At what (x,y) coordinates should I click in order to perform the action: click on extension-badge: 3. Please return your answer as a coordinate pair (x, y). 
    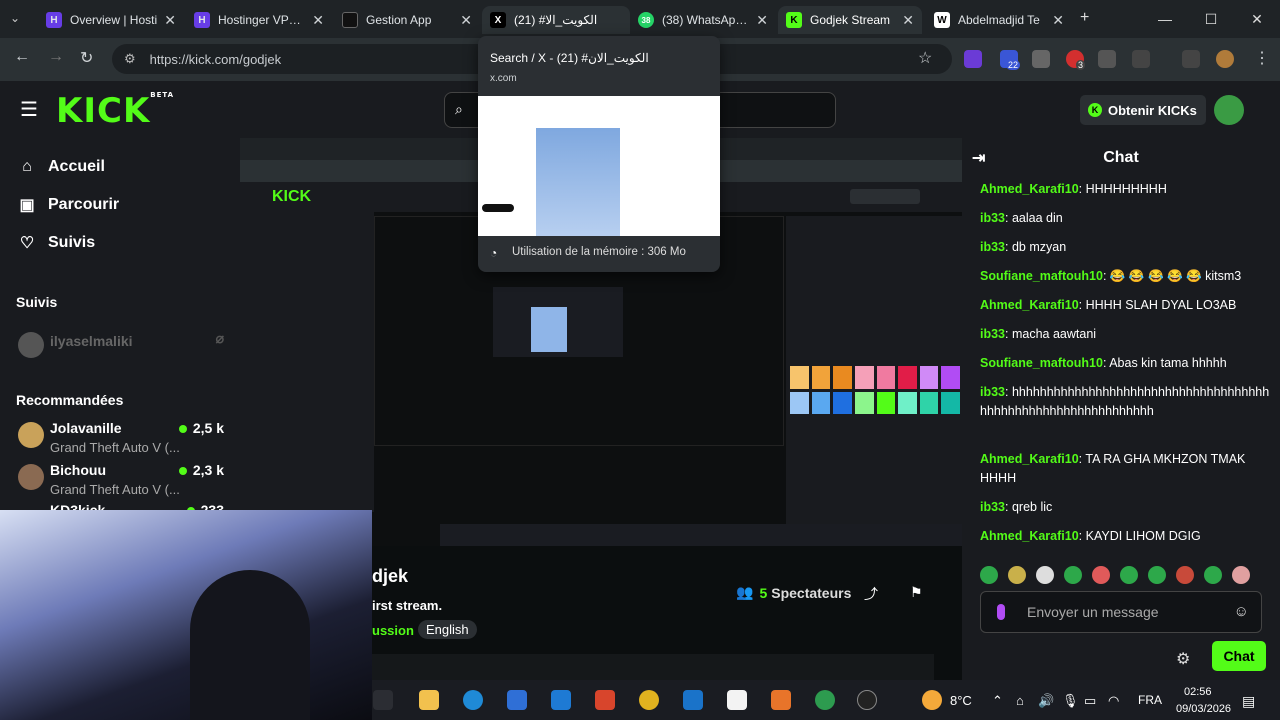
    Looking at the image, I should click on (1081, 65).